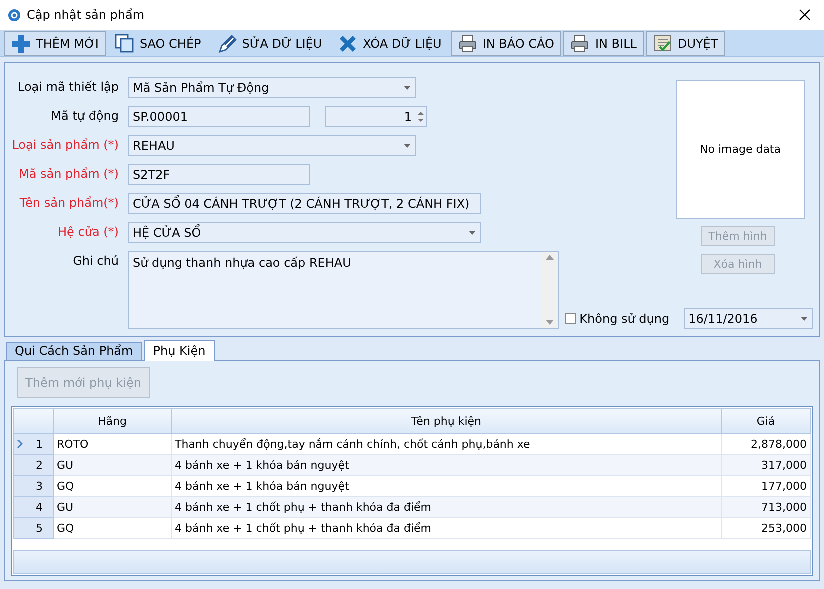 This screenshot has width=824, height=589. I want to click on image-box: No image data, so click(740, 149).